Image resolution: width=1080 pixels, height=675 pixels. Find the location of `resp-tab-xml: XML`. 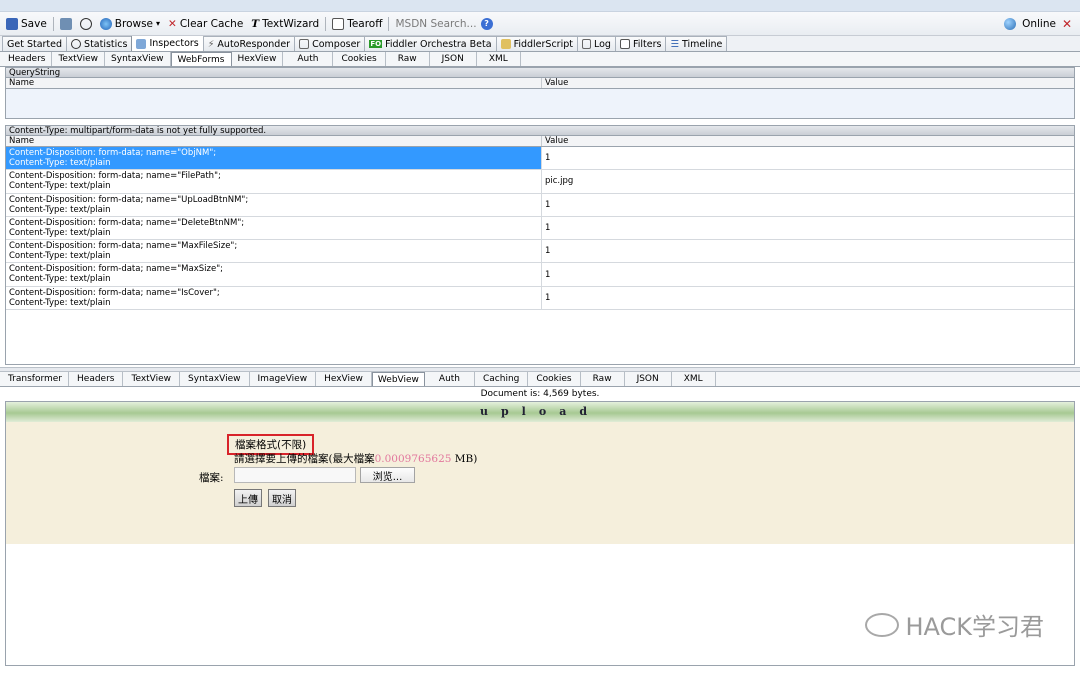

resp-tab-xml: XML is located at coordinates (694, 379).